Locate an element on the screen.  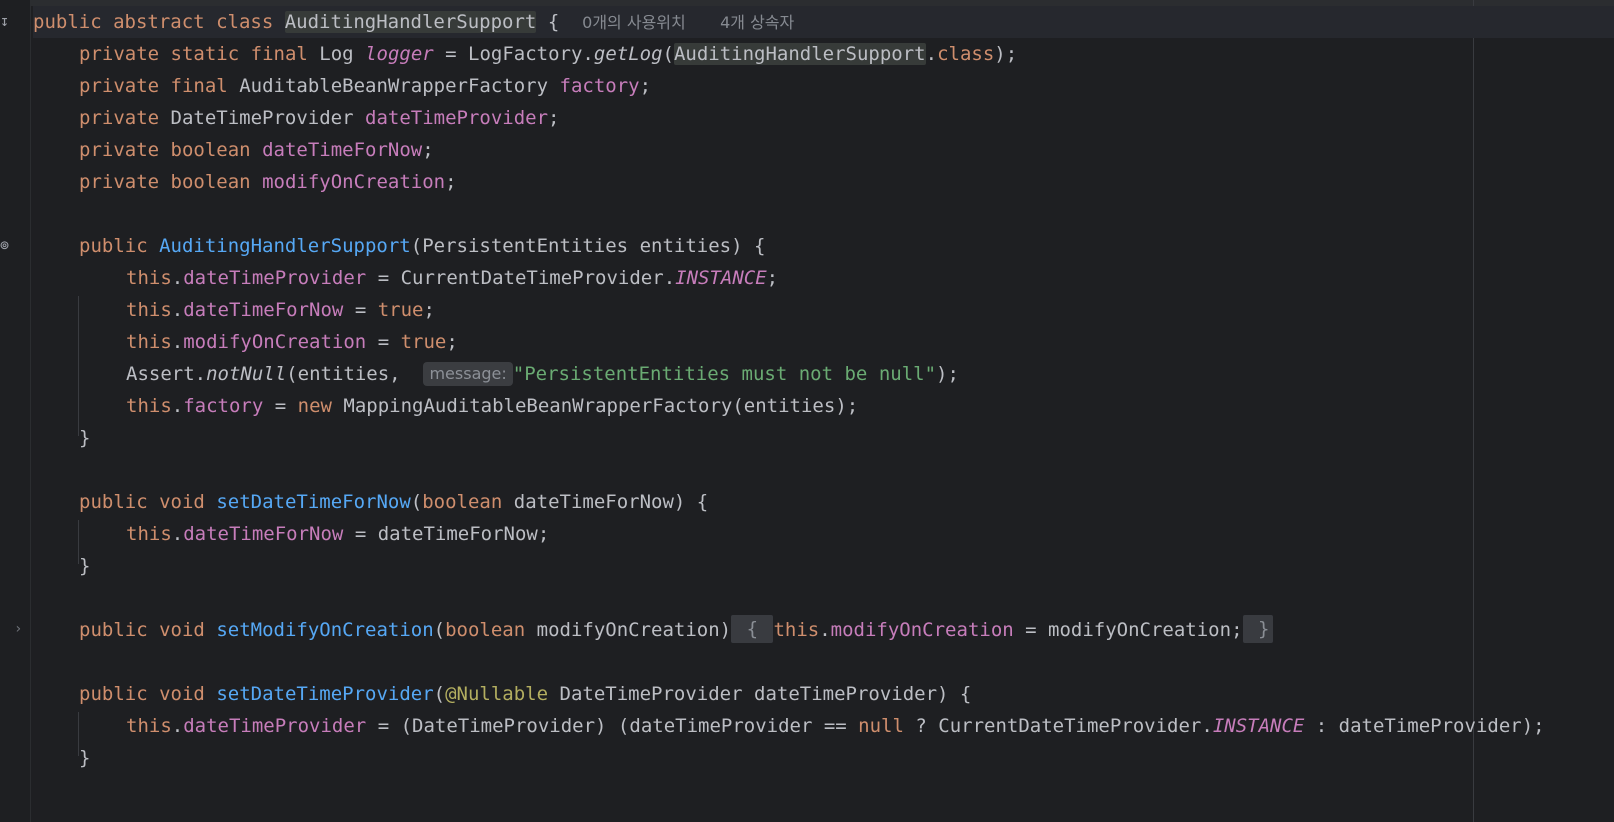
type-name: Log is located at coordinates (336, 54).